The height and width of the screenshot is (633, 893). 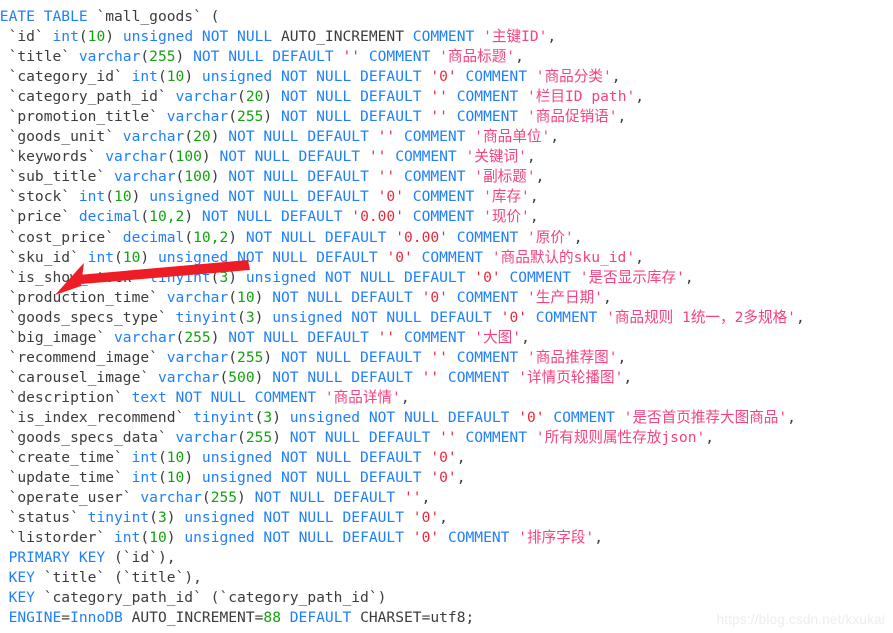 I want to click on code-token: `status`, so click(x=43, y=518).